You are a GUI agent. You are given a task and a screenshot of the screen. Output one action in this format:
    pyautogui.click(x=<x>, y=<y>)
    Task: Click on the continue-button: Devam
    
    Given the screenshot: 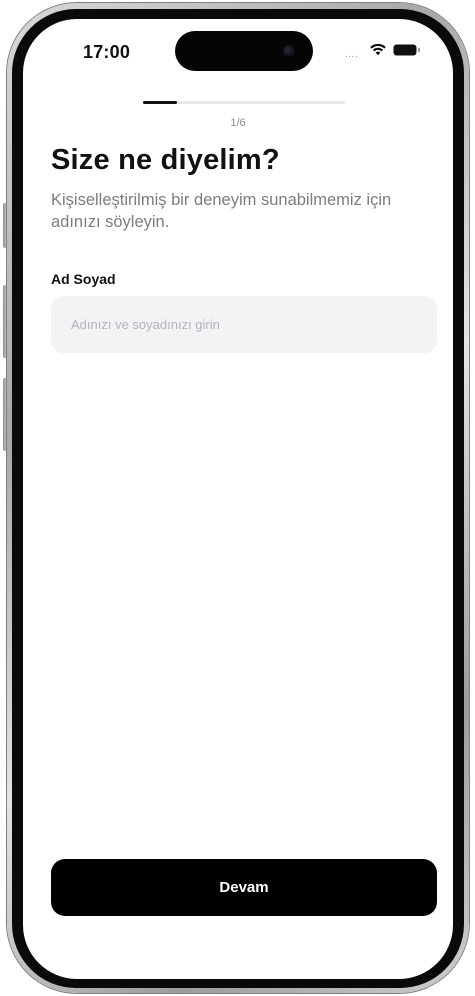 What is the action you would take?
    pyautogui.click(x=244, y=887)
    